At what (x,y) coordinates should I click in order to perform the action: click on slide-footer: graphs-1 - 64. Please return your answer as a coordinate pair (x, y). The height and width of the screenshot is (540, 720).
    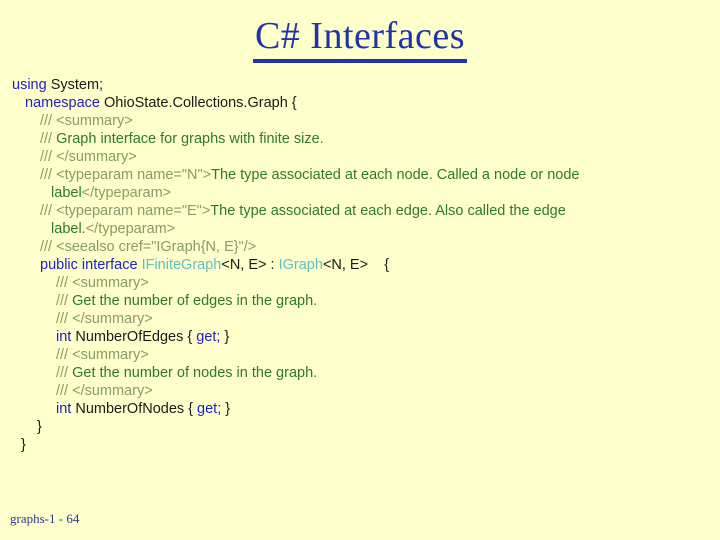
    Looking at the image, I should click on (45, 518).